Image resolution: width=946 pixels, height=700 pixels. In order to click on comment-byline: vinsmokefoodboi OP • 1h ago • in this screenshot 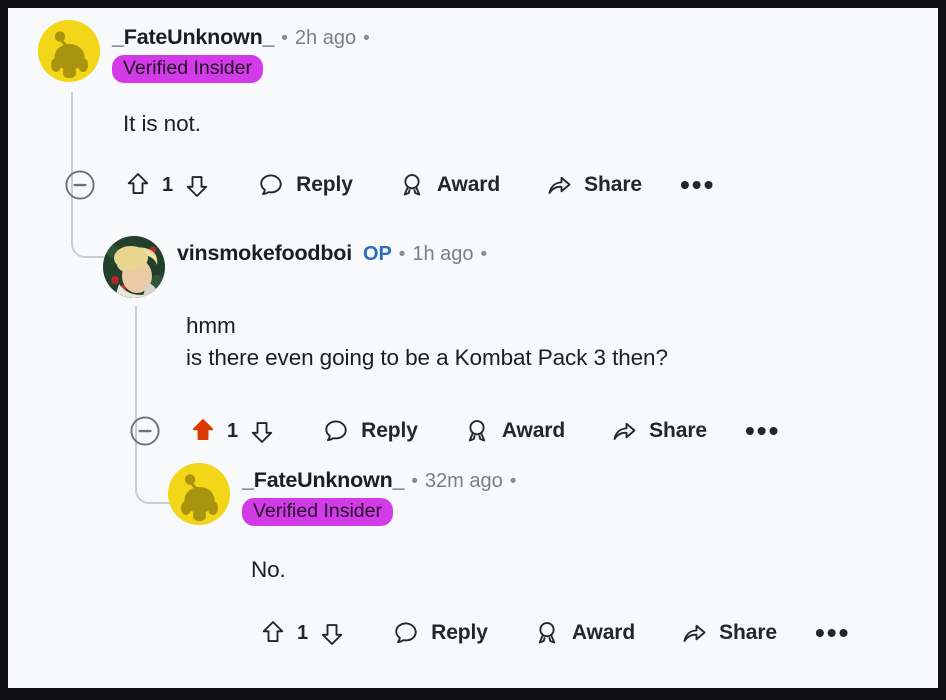, I will do `click(335, 253)`.